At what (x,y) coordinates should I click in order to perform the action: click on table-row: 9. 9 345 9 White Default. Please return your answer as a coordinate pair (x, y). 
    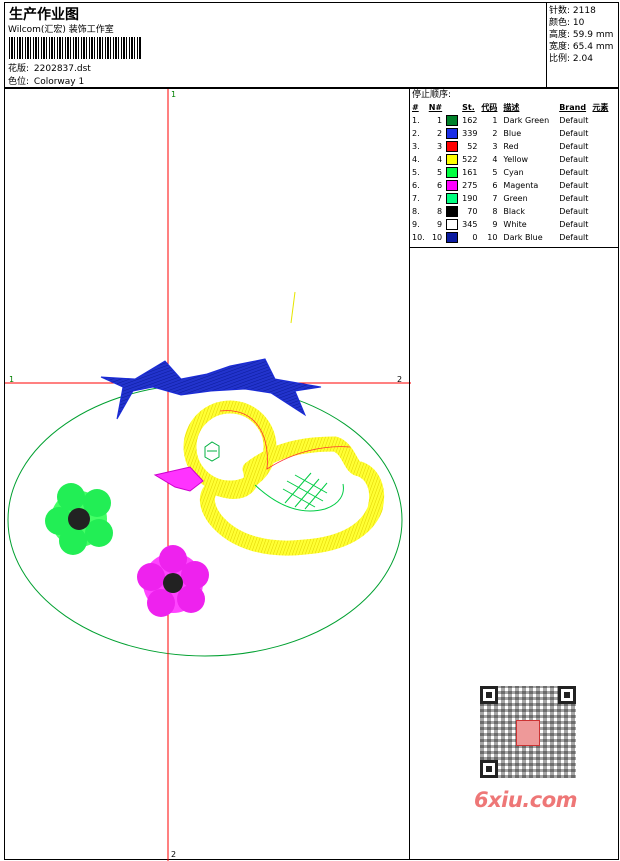
    Looking at the image, I should click on (510, 224).